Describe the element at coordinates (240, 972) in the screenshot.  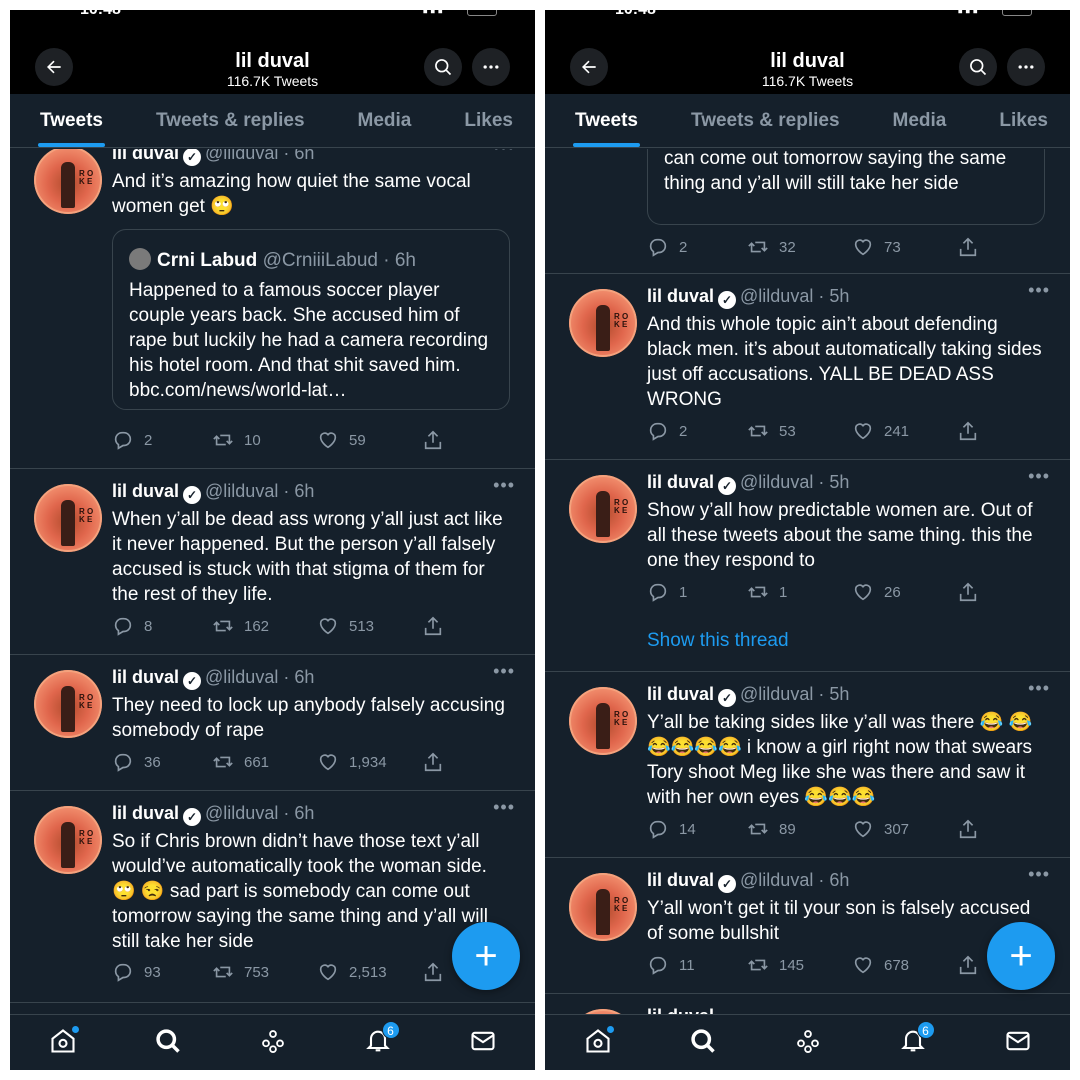
I see `retweet-button: 753` at that location.